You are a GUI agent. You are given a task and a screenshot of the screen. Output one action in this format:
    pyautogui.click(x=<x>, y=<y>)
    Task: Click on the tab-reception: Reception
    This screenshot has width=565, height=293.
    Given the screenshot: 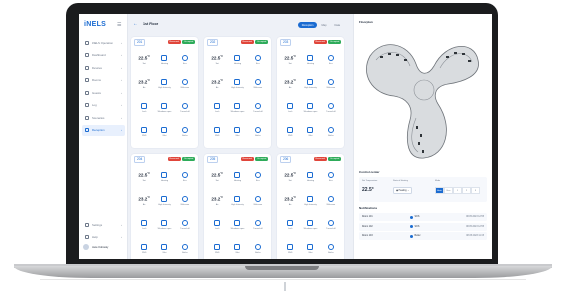 What is the action you would take?
    pyautogui.click(x=307, y=25)
    